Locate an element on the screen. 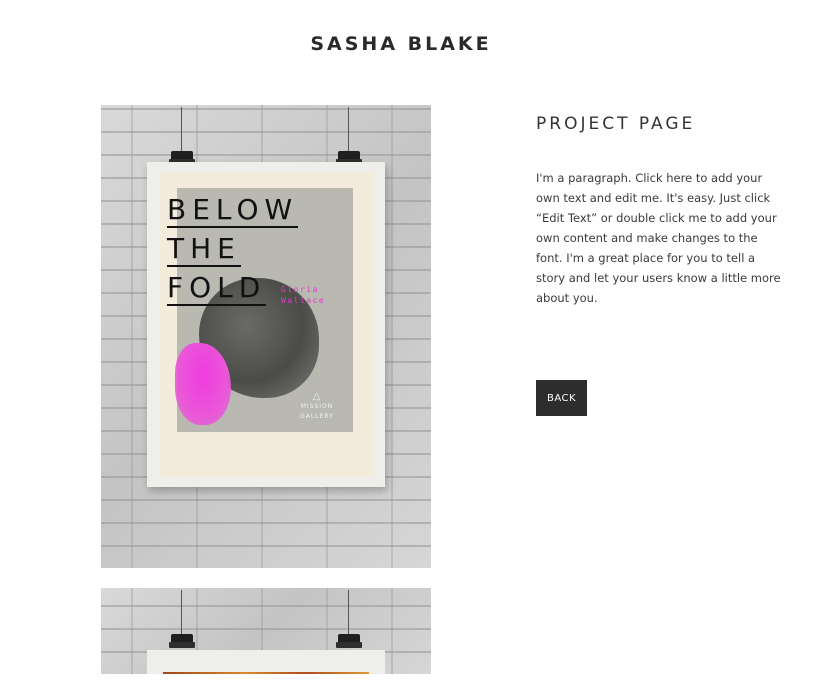 Image resolution: width=839 pixels, height=698 pixels. poster-headline-line: BELOW is located at coordinates (233, 210).